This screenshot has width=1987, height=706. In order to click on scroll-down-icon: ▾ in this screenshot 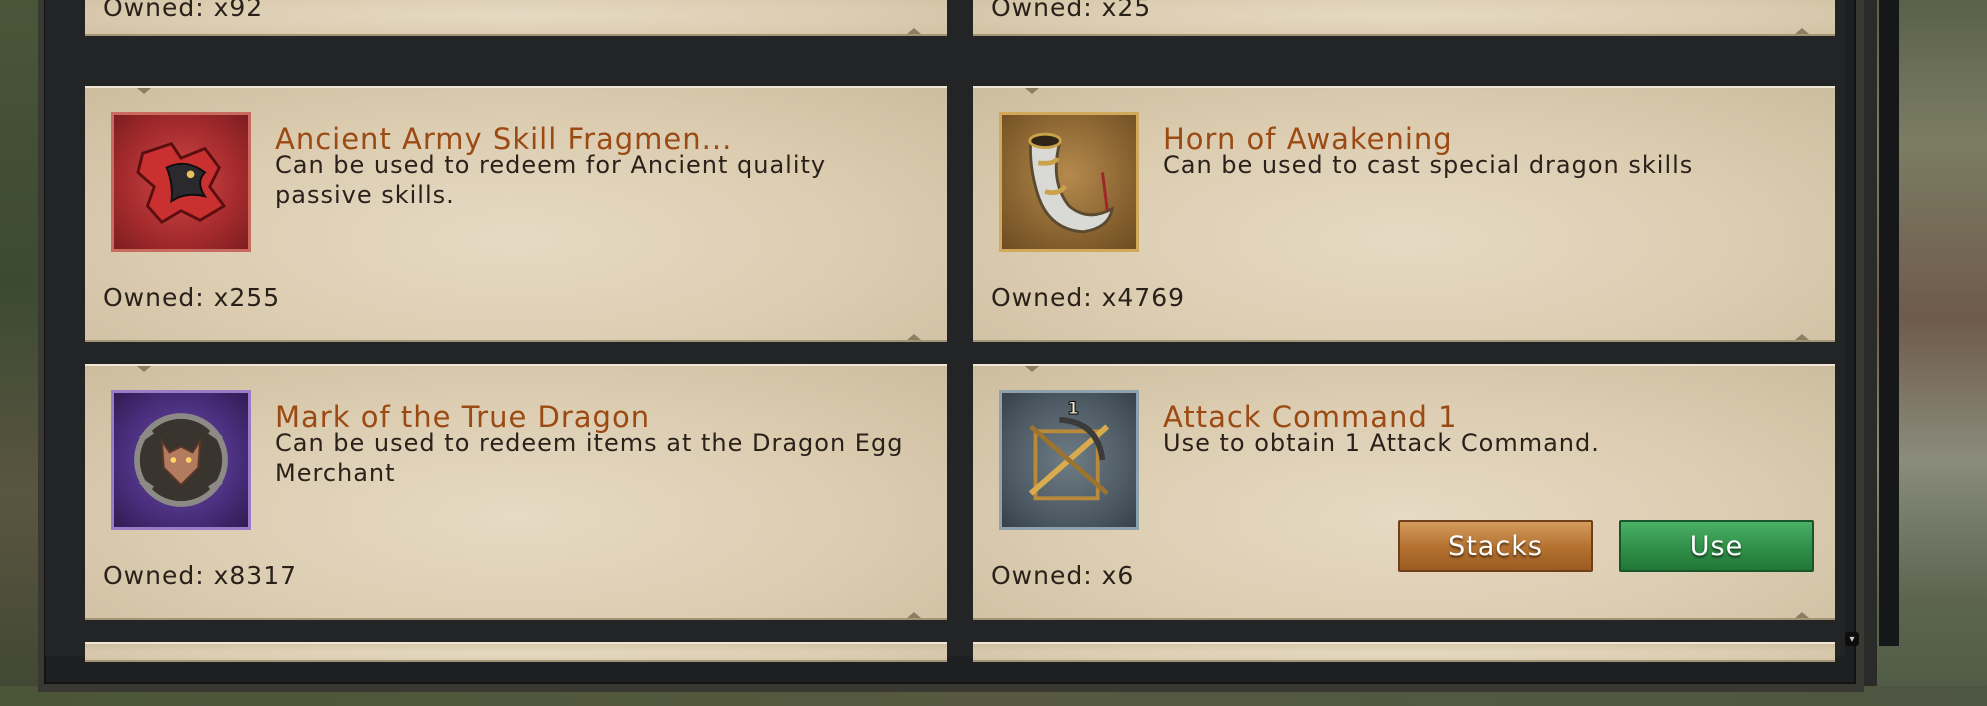, I will do `click(1852, 639)`.